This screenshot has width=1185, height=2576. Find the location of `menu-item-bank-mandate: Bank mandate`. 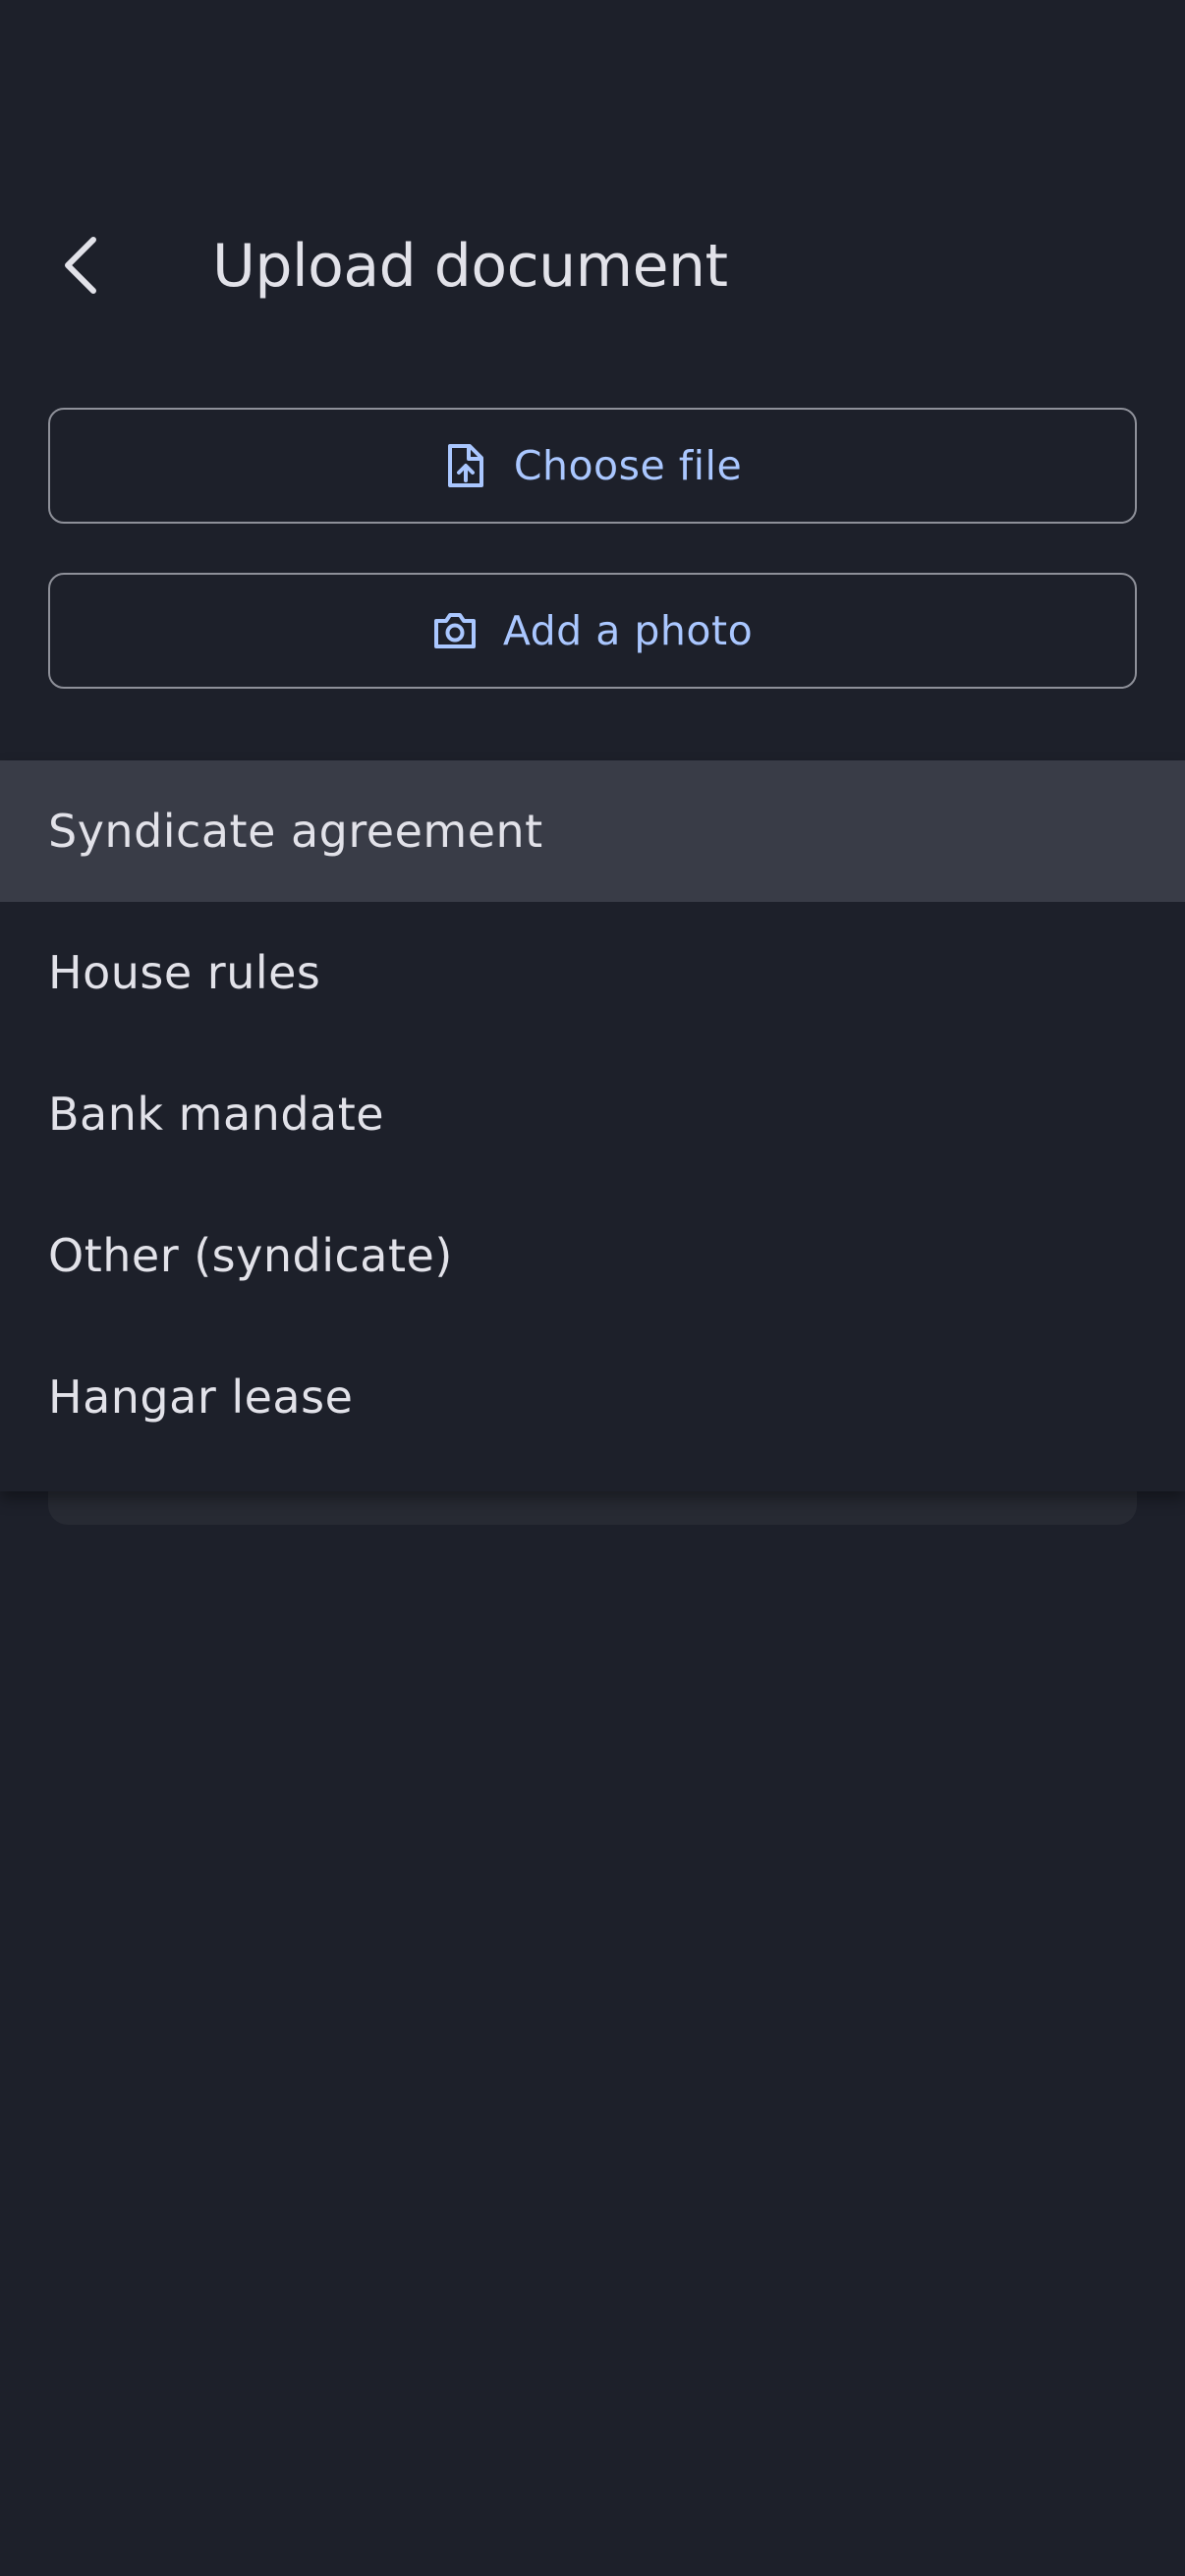

menu-item-bank-mandate: Bank mandate is located at coordinates (592, 1114).